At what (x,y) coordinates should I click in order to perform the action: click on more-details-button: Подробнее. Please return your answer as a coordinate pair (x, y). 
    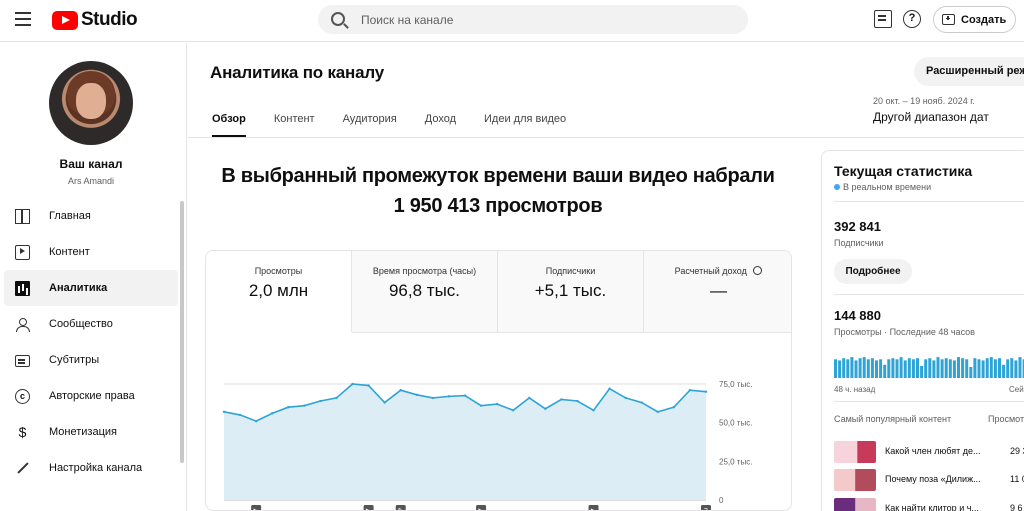
    Looking at the image, I should click on (873, 271).